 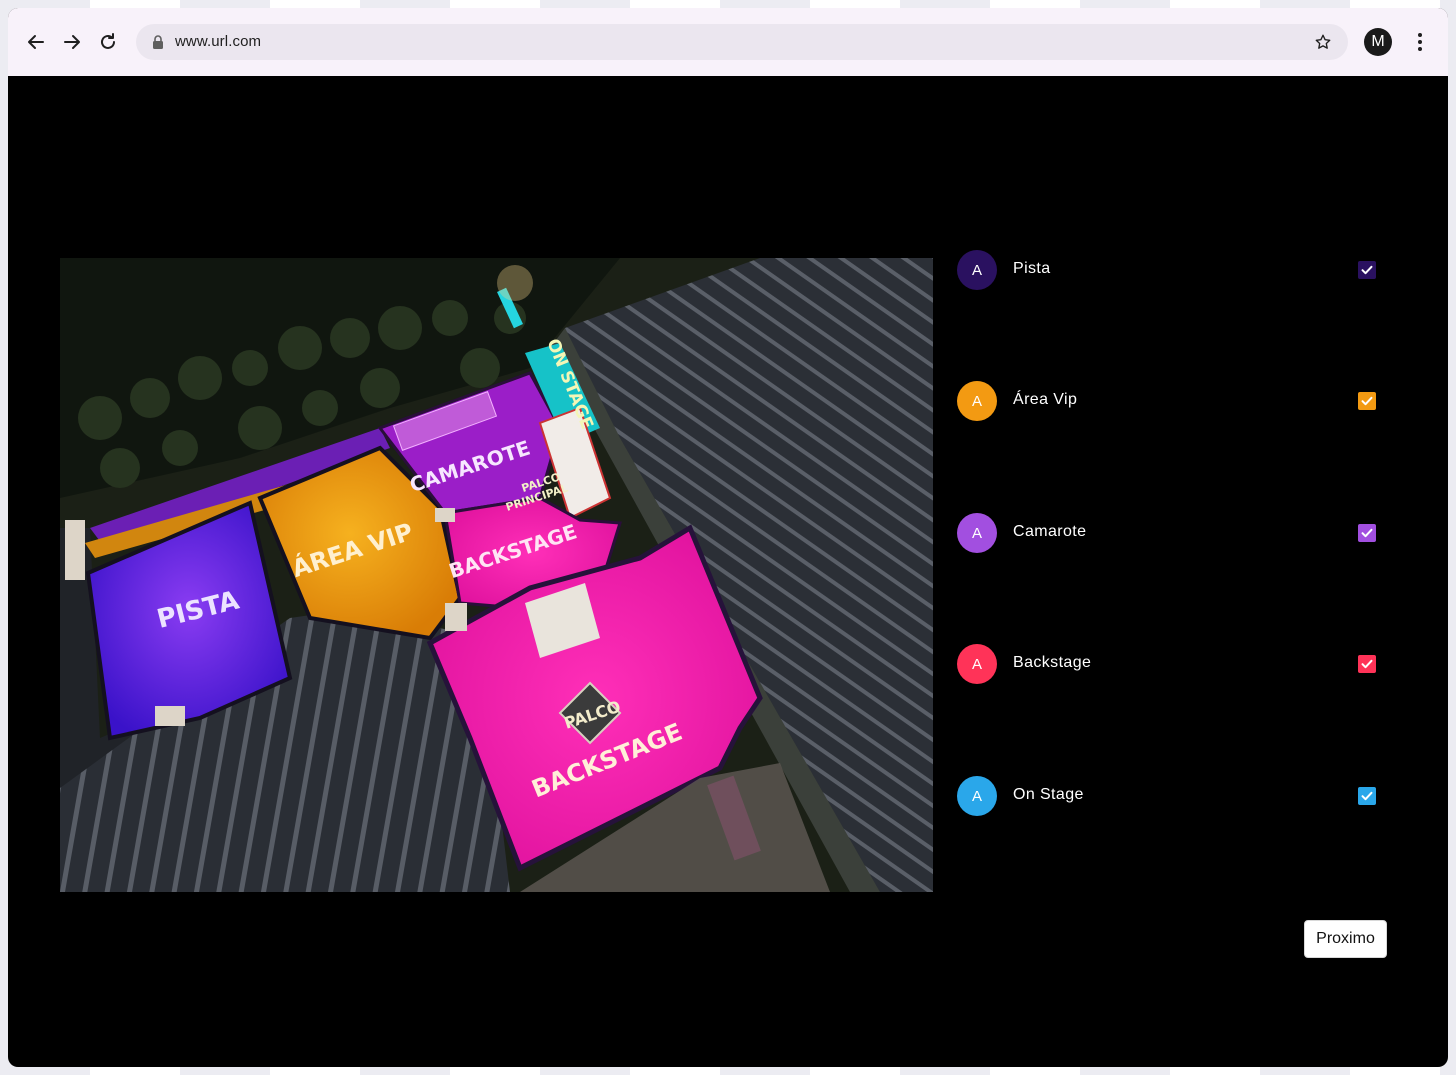 What do you see at coordinates (1050, 531) in the screenshot?
I see `legend-label: Camarote` at bounding box center [1050, 531].